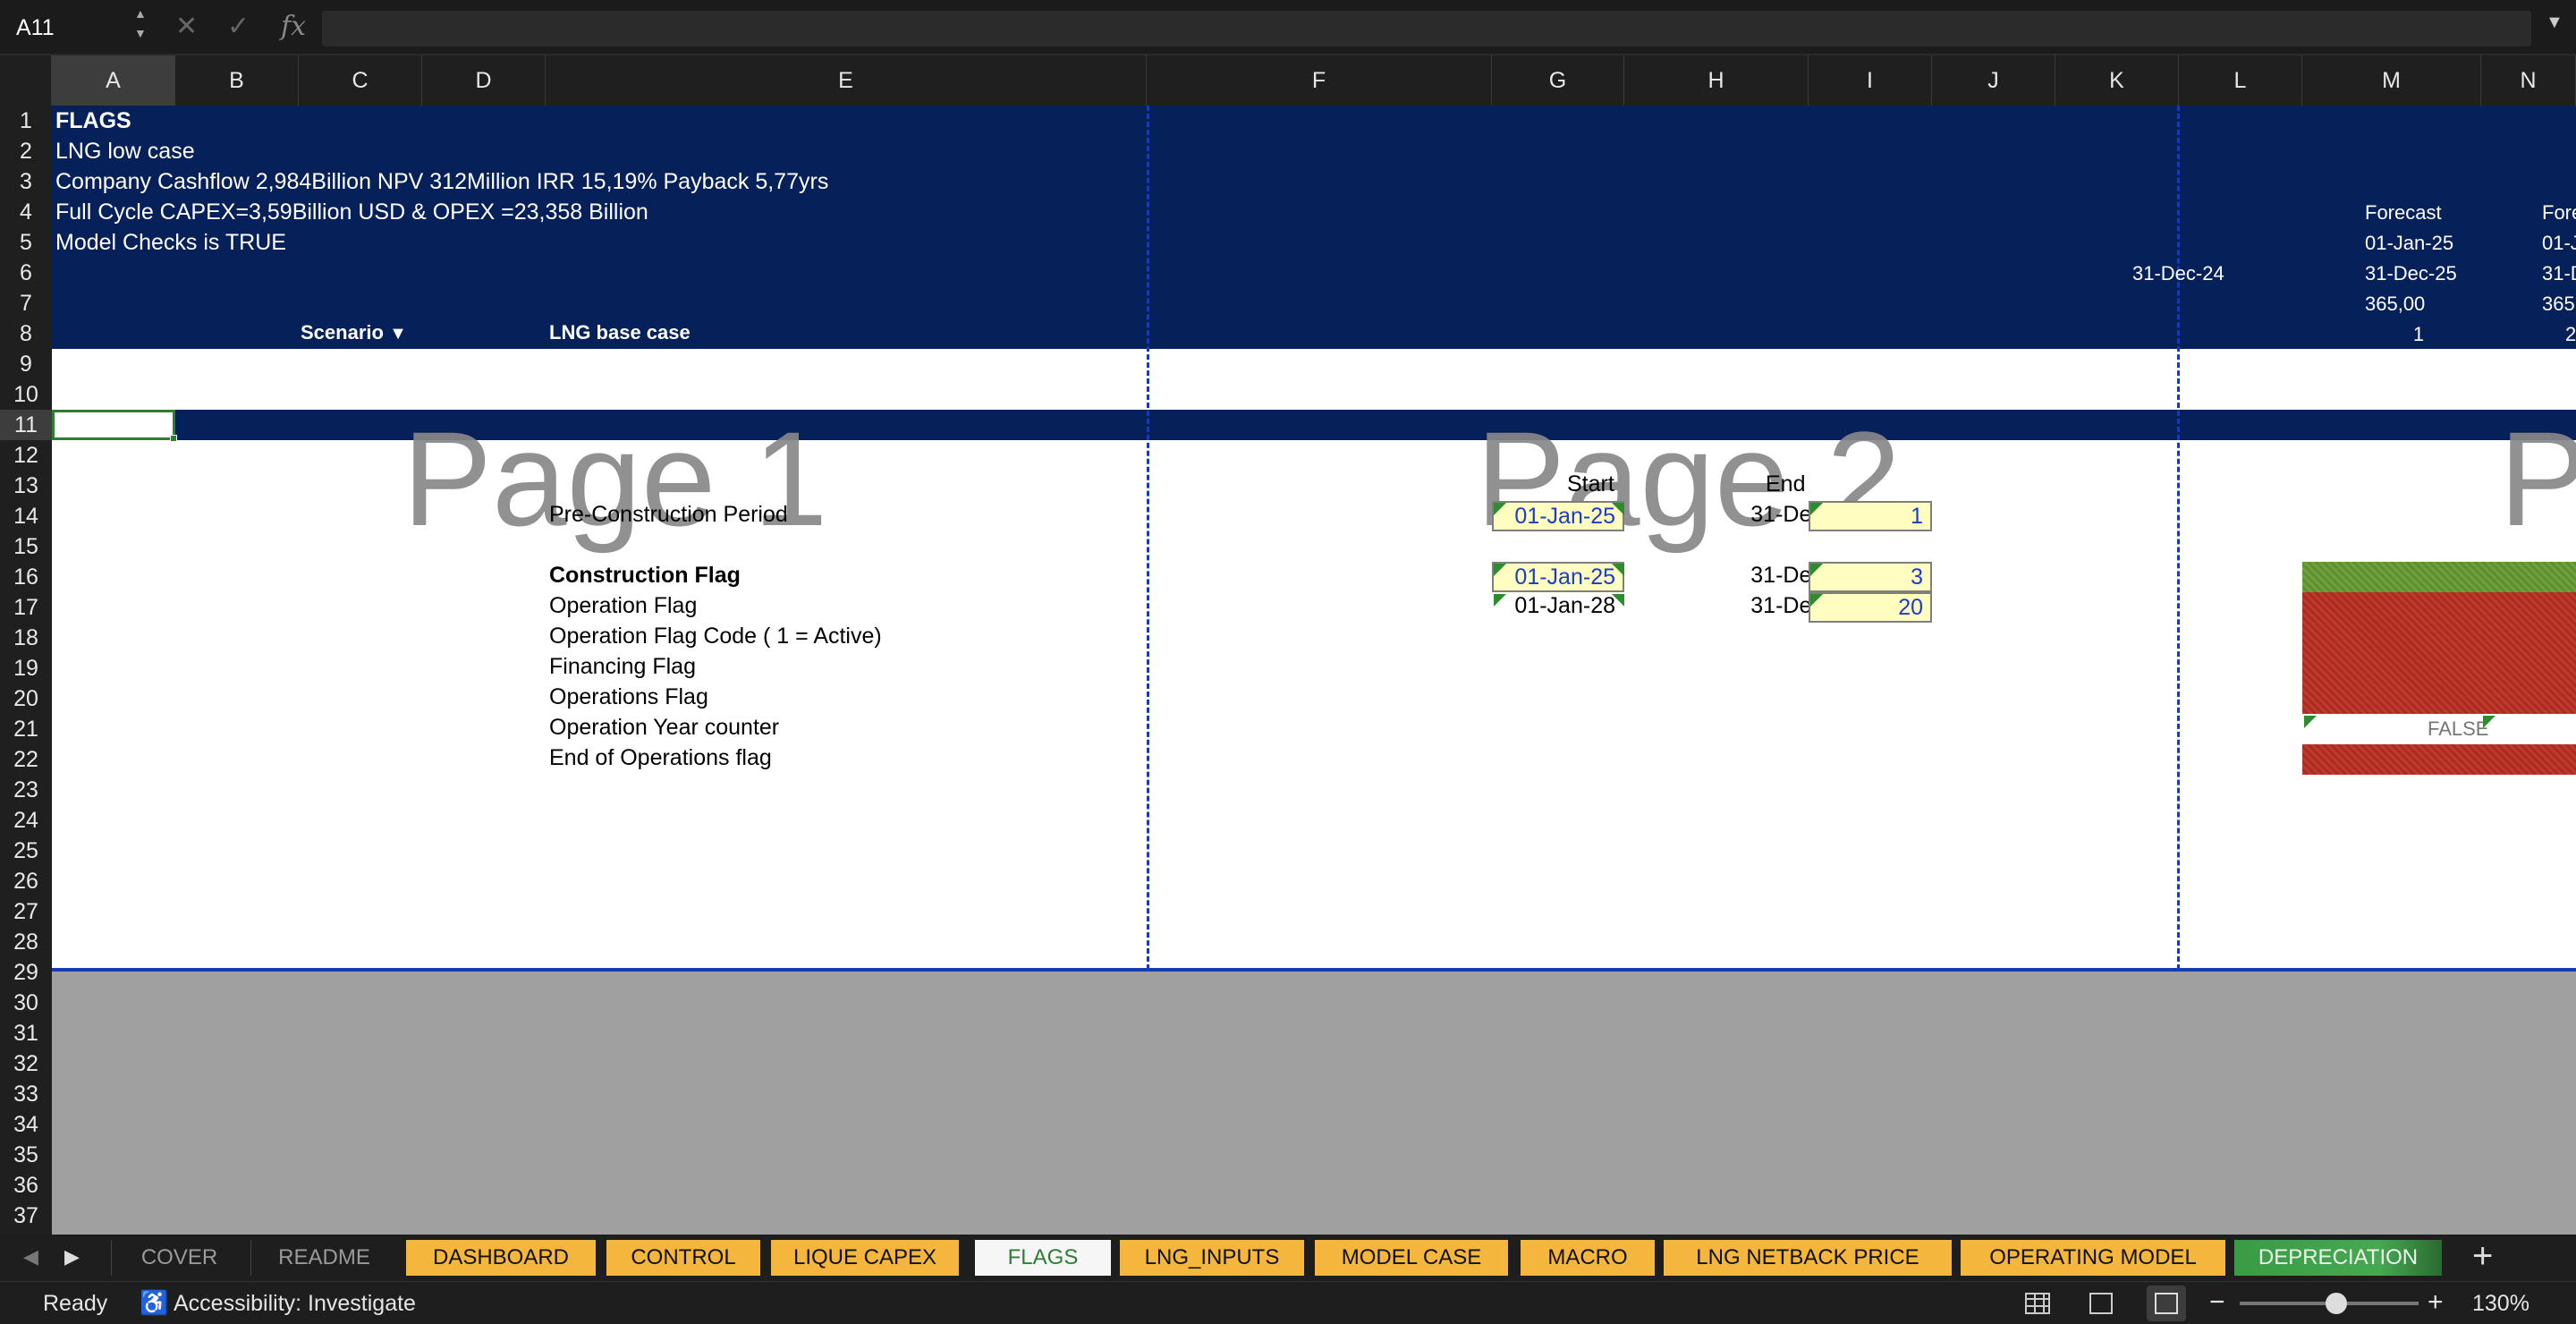 The image size is (2576, 1324). I want to click on fill-handle, so click(173, 438).